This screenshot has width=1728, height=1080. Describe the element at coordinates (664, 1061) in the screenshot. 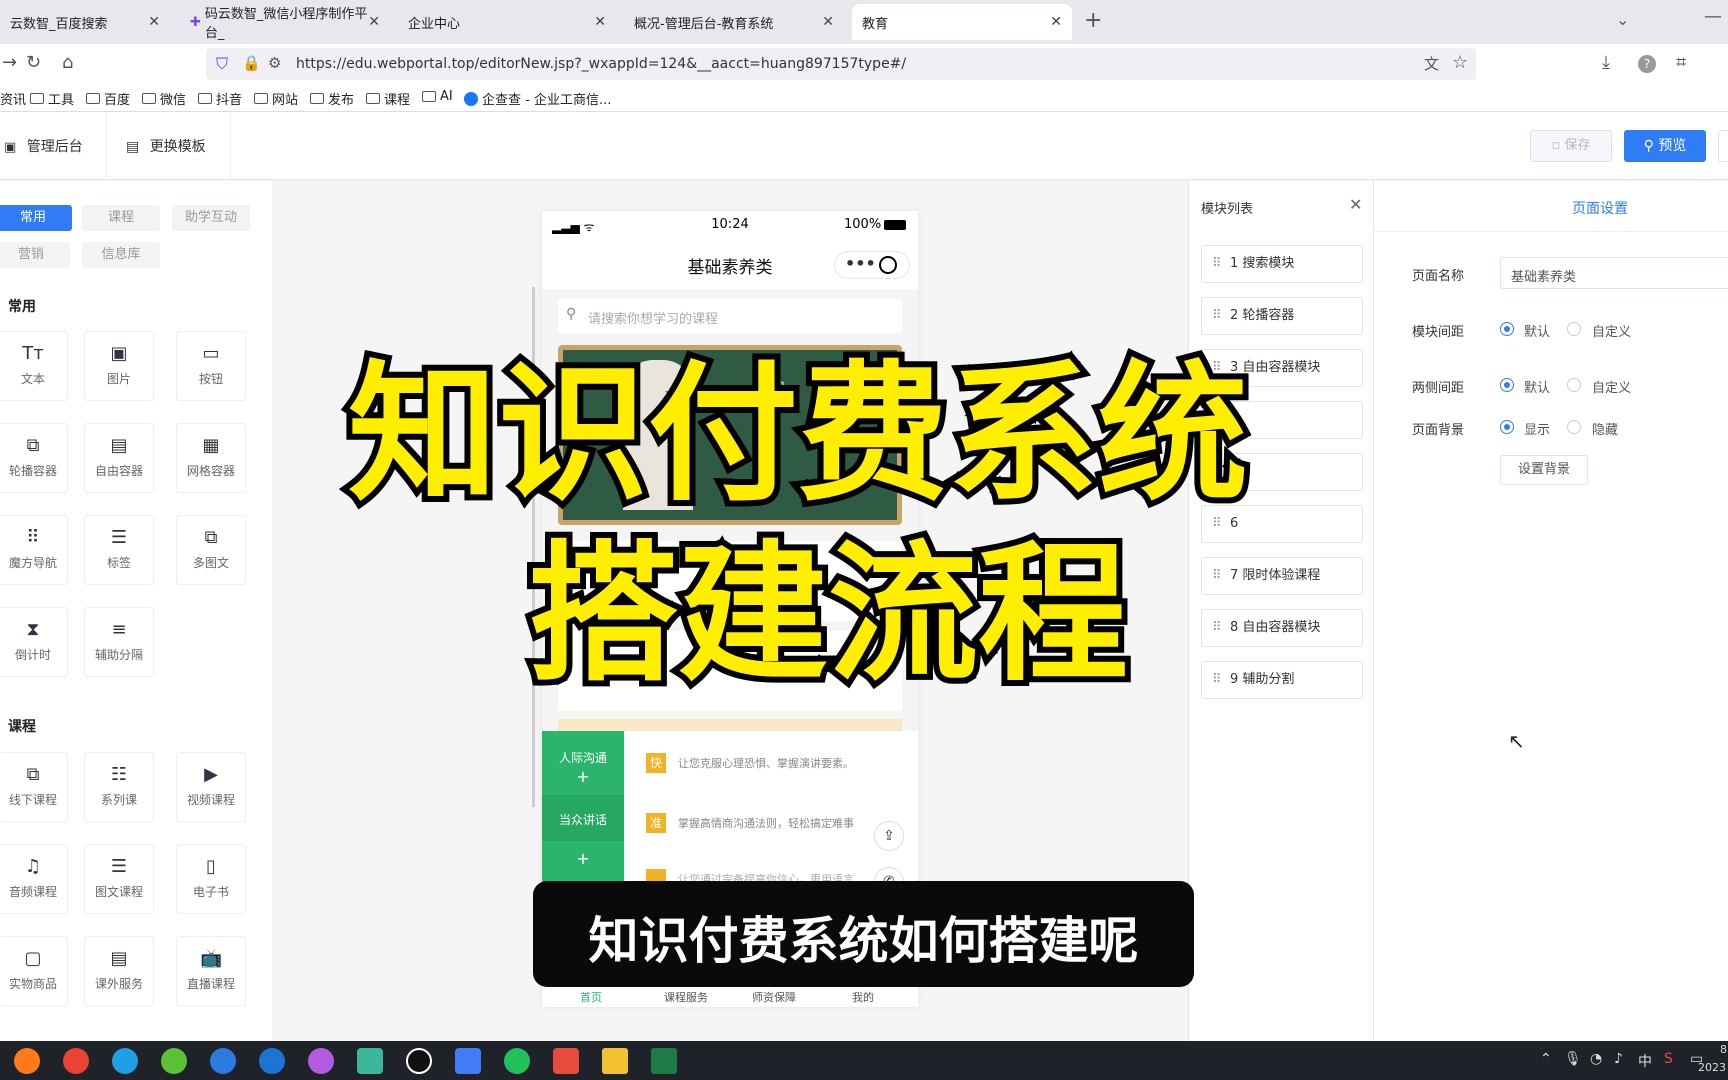

I see `excel-icon` at that location.